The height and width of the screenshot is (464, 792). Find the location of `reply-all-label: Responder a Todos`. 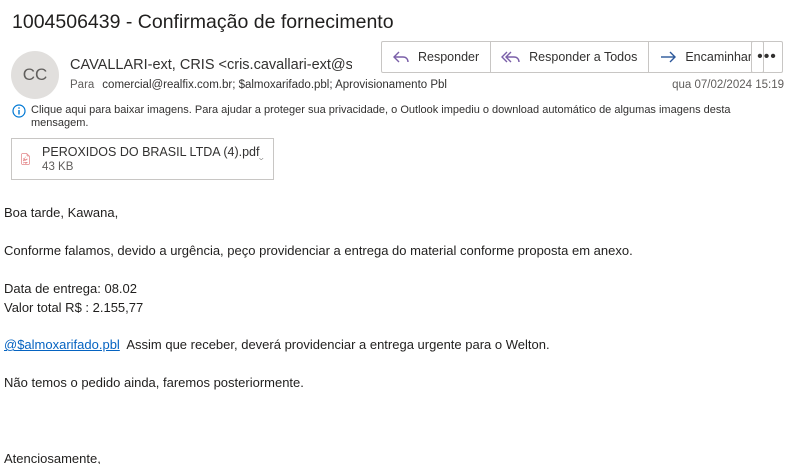

reply-all-label: Responder a Todos is located at coordinates (583, 57).